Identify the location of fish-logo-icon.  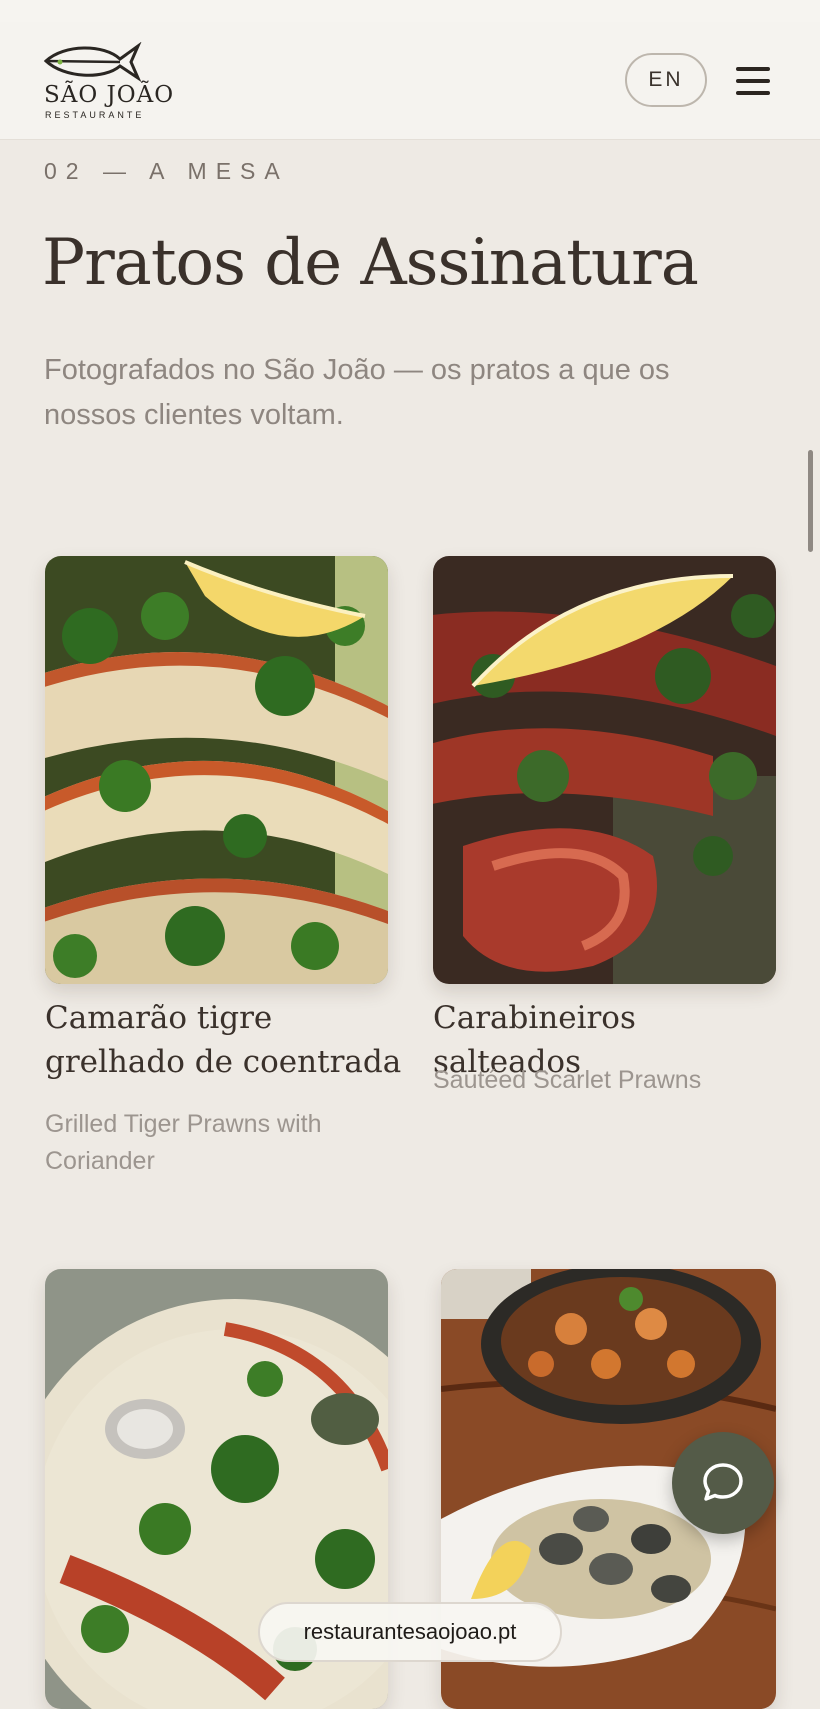
(92, 62).